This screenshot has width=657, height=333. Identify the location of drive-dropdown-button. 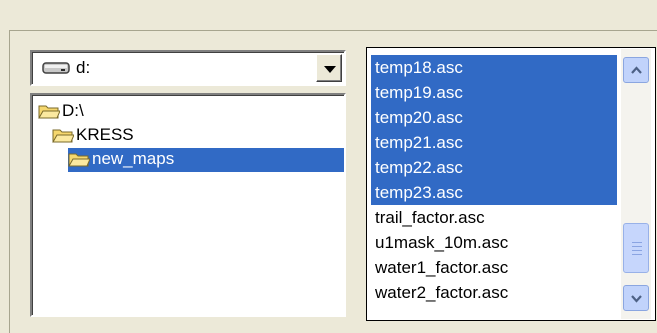
(329, 68).